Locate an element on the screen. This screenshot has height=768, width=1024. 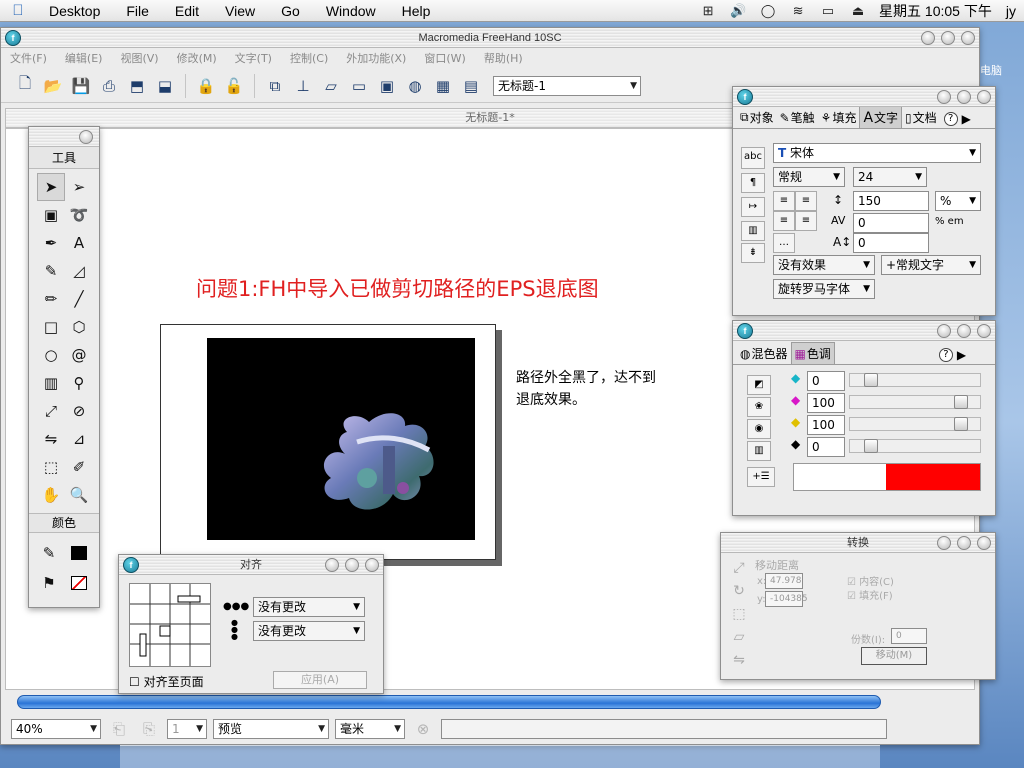
chat-icon: ◯ is located at coordinates (768, 11).